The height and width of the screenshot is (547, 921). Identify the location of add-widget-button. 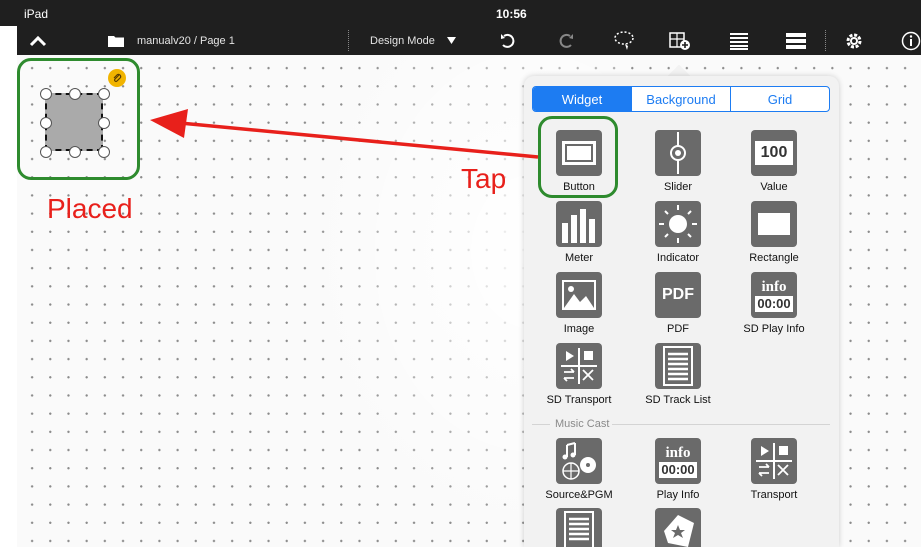
(680, 40).